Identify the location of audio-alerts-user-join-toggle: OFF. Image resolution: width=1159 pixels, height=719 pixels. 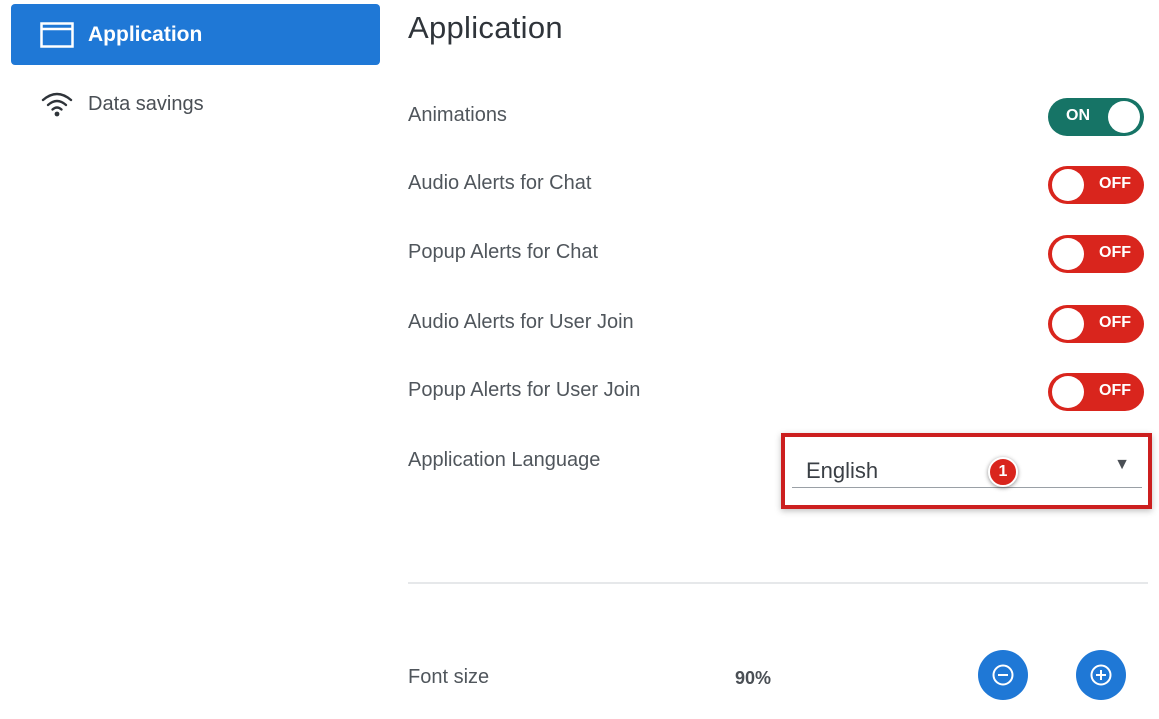
(1096, 324).